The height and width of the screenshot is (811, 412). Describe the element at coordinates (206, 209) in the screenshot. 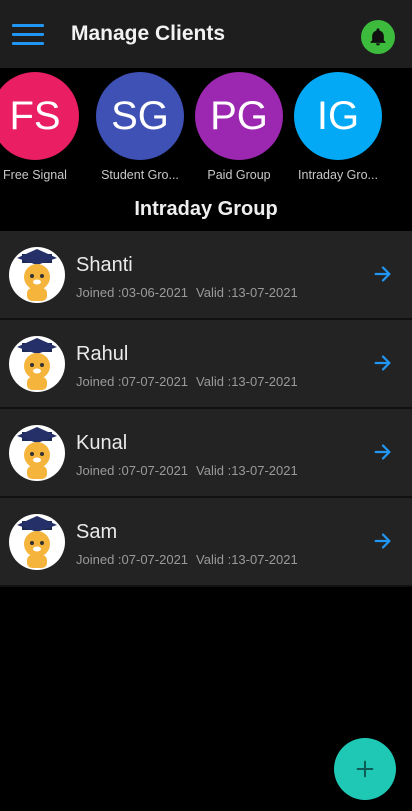

I see `section-title: Intraday Group` at that location.